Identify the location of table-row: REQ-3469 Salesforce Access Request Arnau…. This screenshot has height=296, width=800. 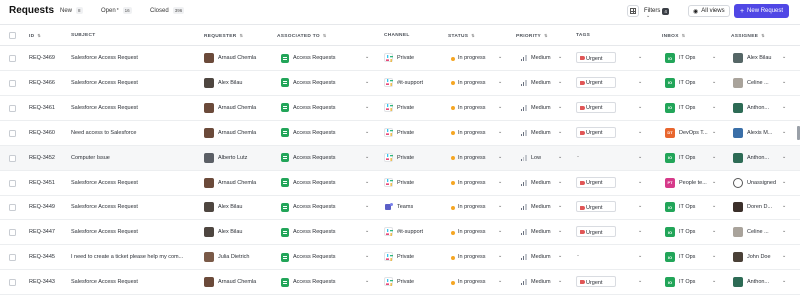
(400, 58).